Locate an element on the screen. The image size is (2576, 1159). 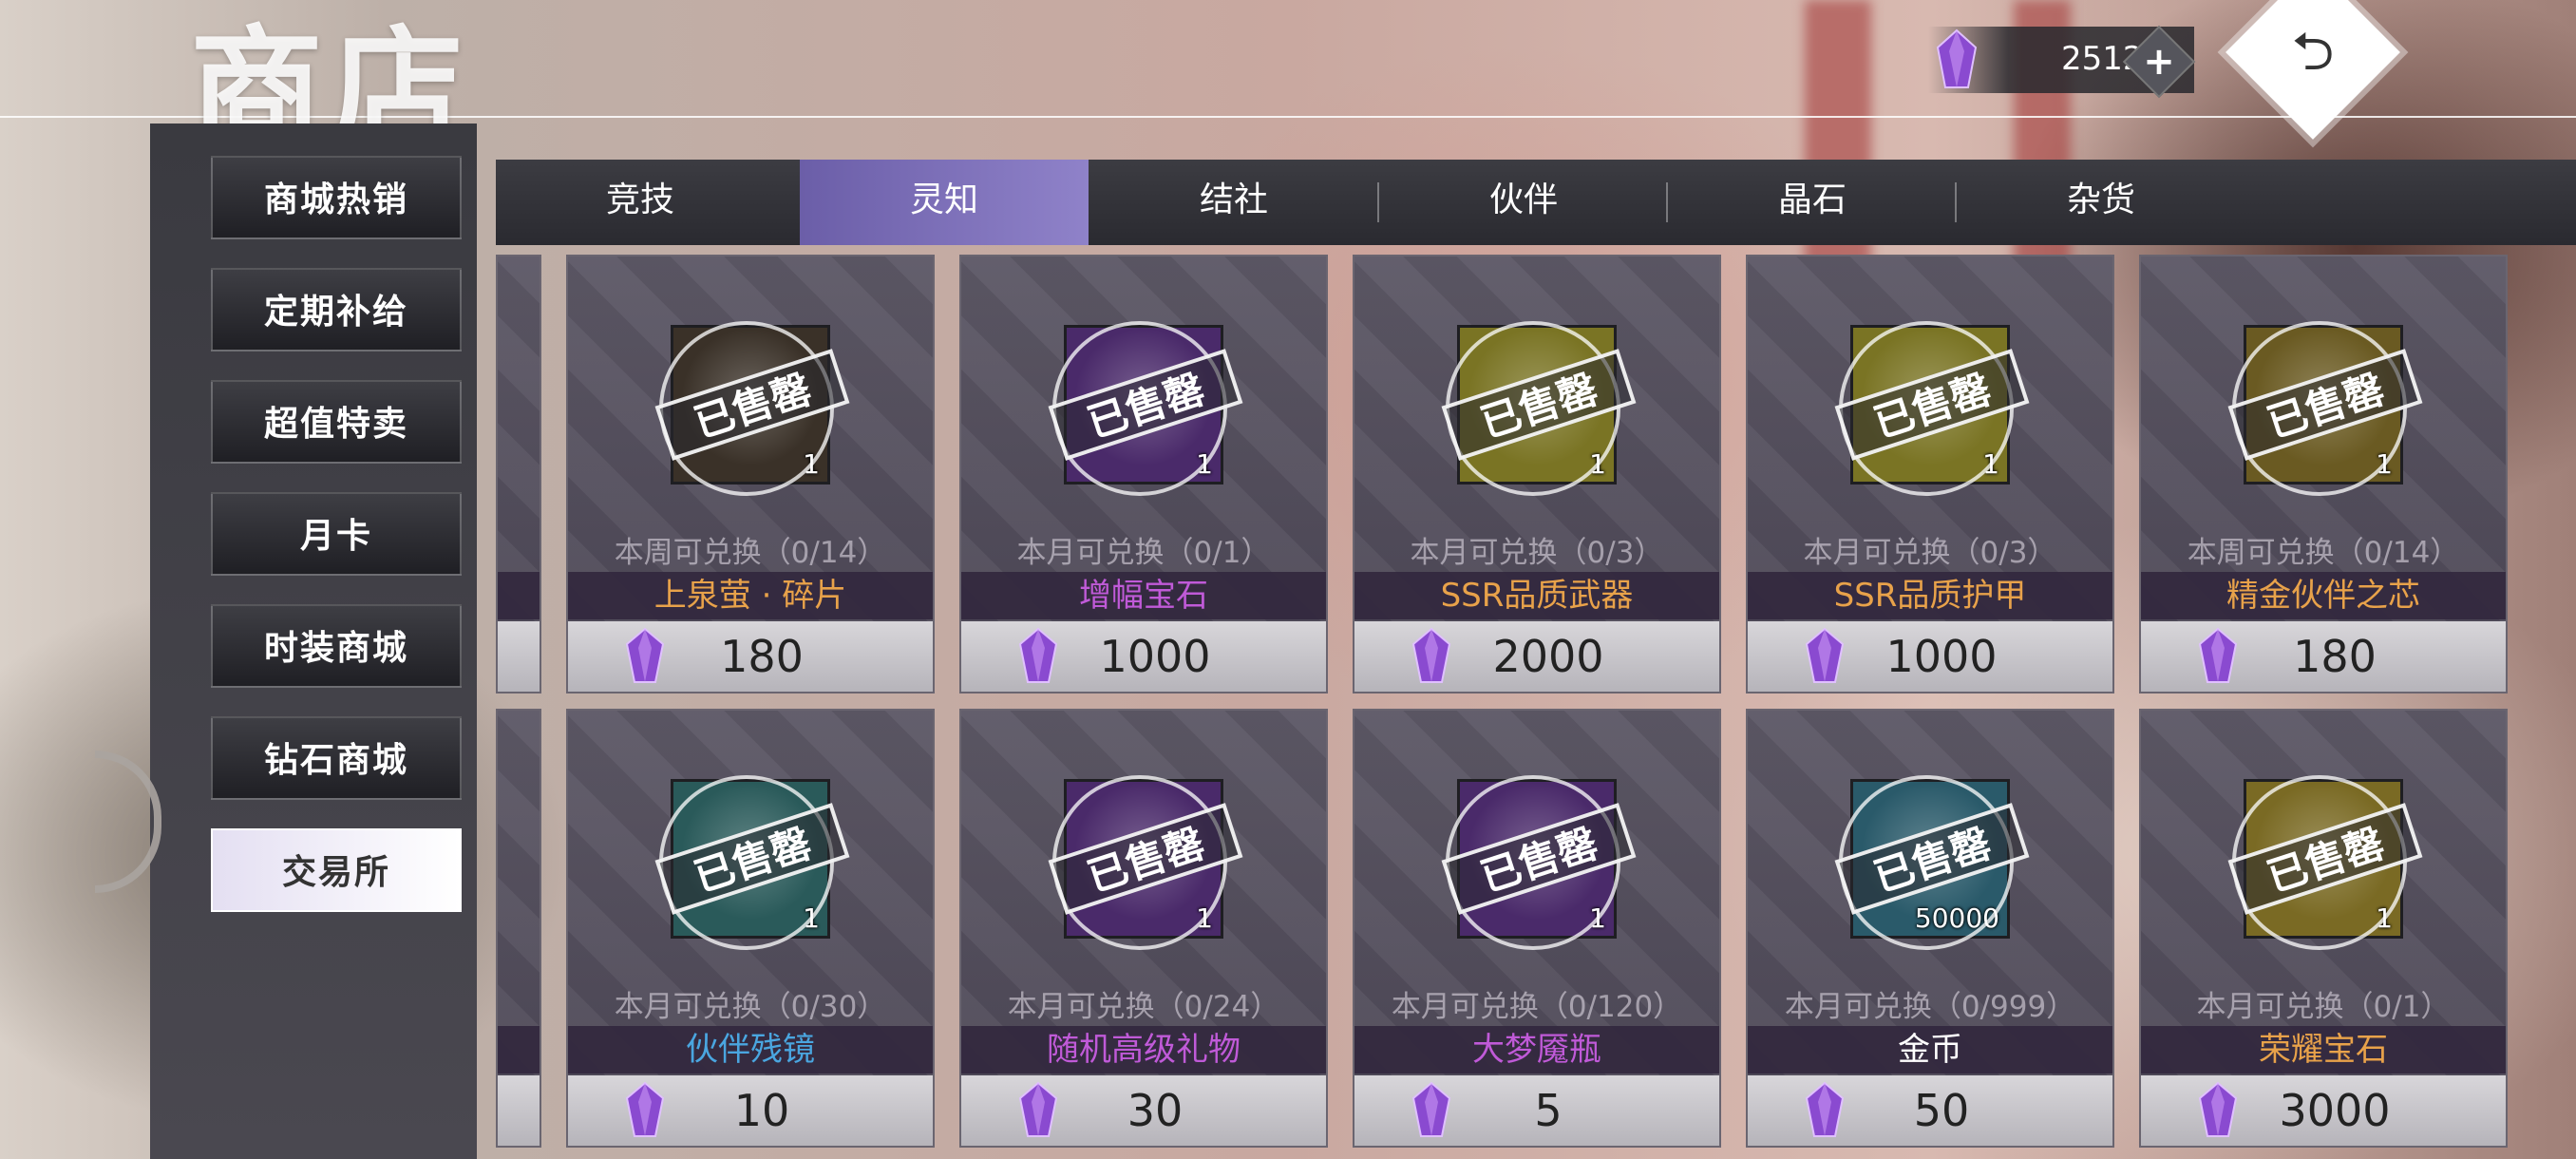
sidebar-item-diamond-shop: 钻石商城 is located at coordinates (336, 758).